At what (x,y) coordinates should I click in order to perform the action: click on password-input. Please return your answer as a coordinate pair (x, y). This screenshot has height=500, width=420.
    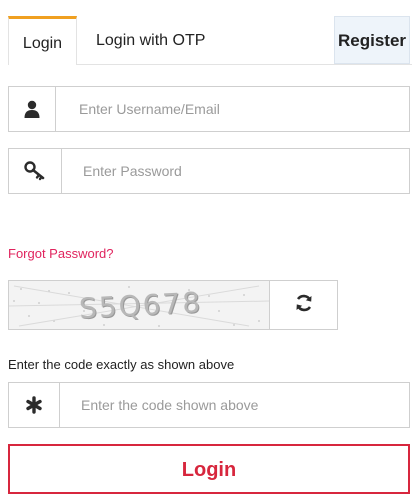
    Looking at the image, I should click on (243, 171).